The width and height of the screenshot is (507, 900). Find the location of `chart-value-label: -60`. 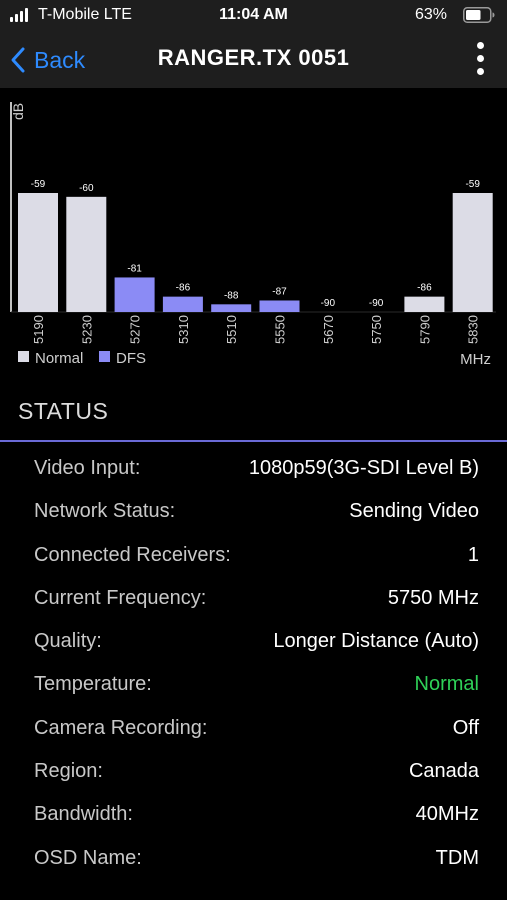

chart-value-label: -60 is located at coordinates (86, 188).